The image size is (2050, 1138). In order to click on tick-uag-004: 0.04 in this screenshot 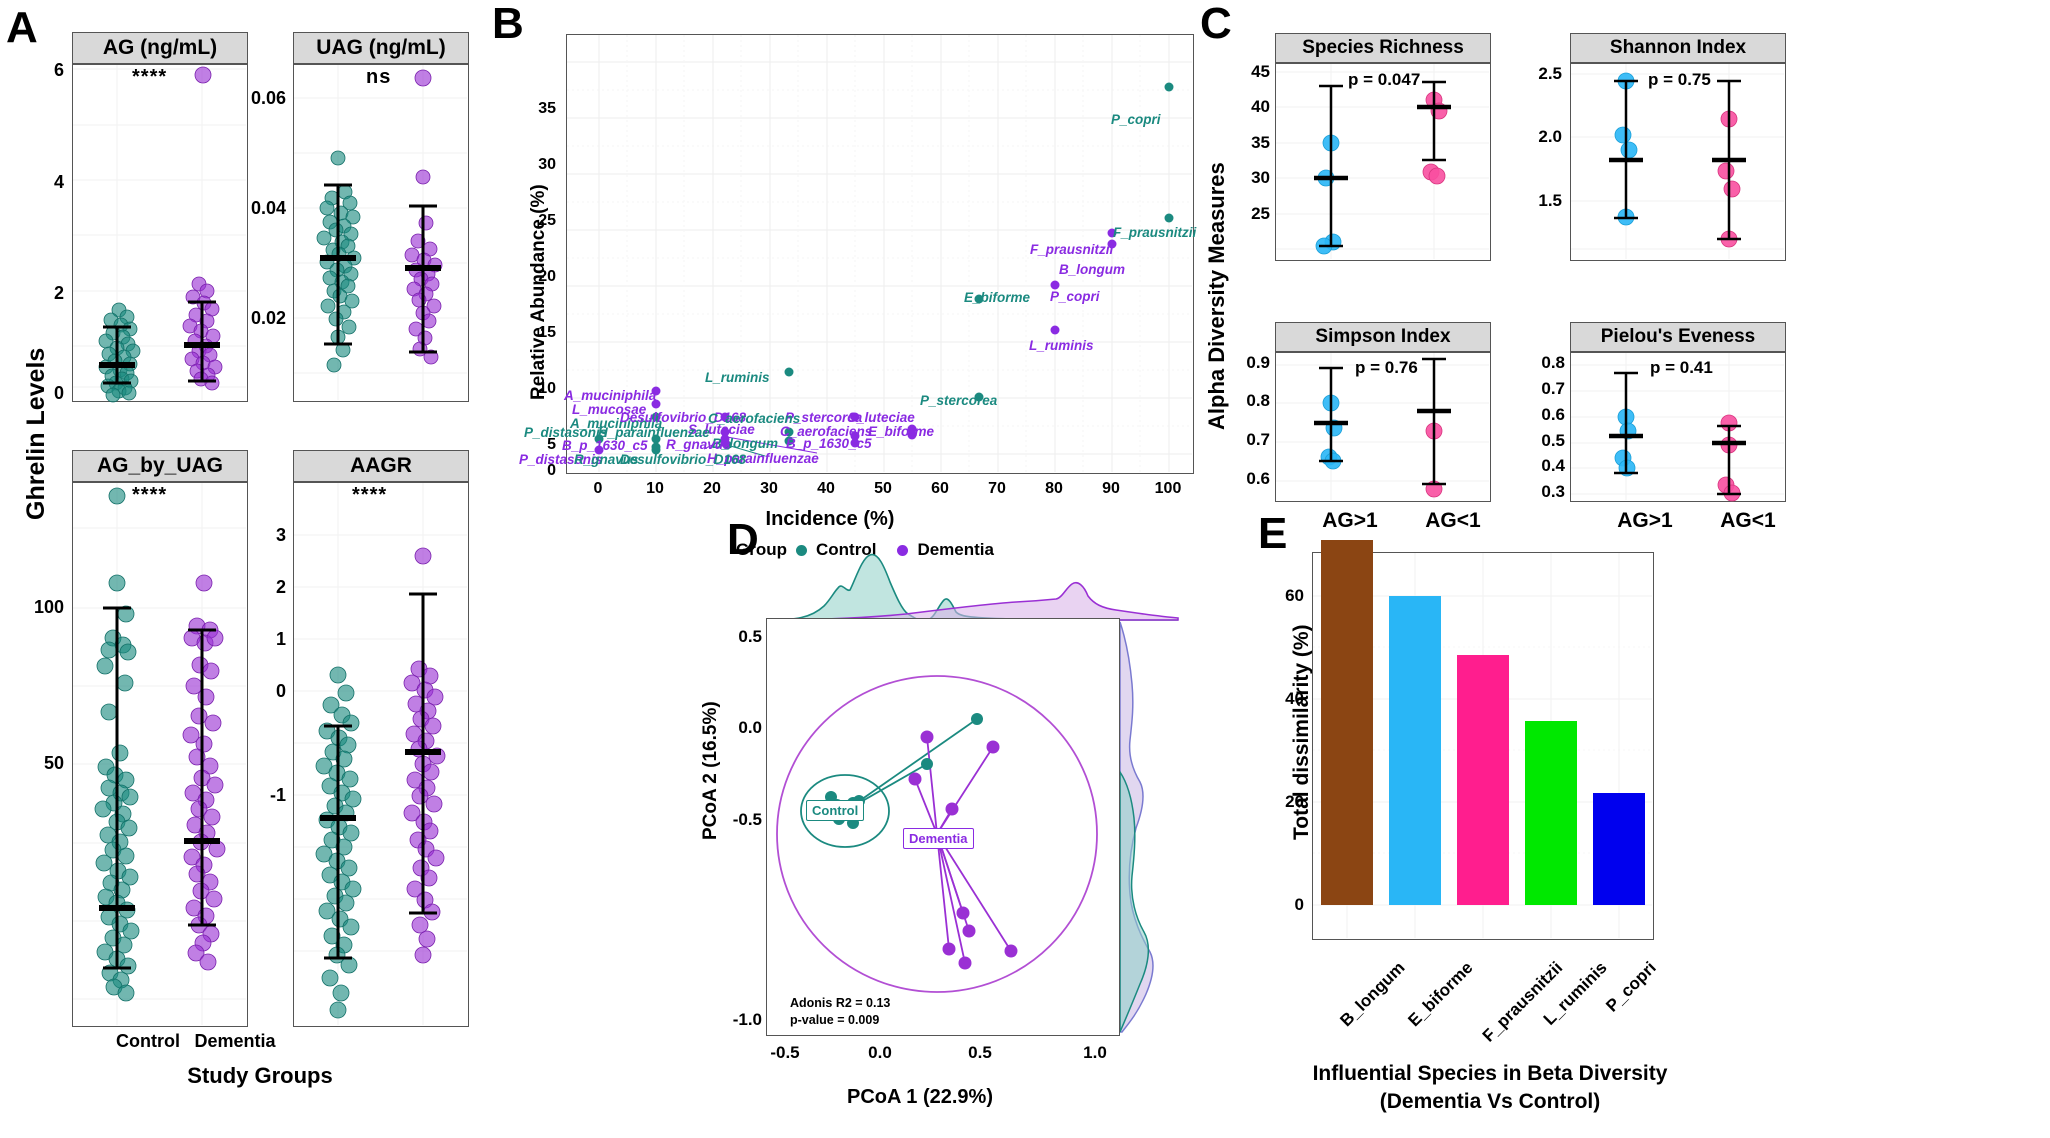, I will do `click(268, 208)`.